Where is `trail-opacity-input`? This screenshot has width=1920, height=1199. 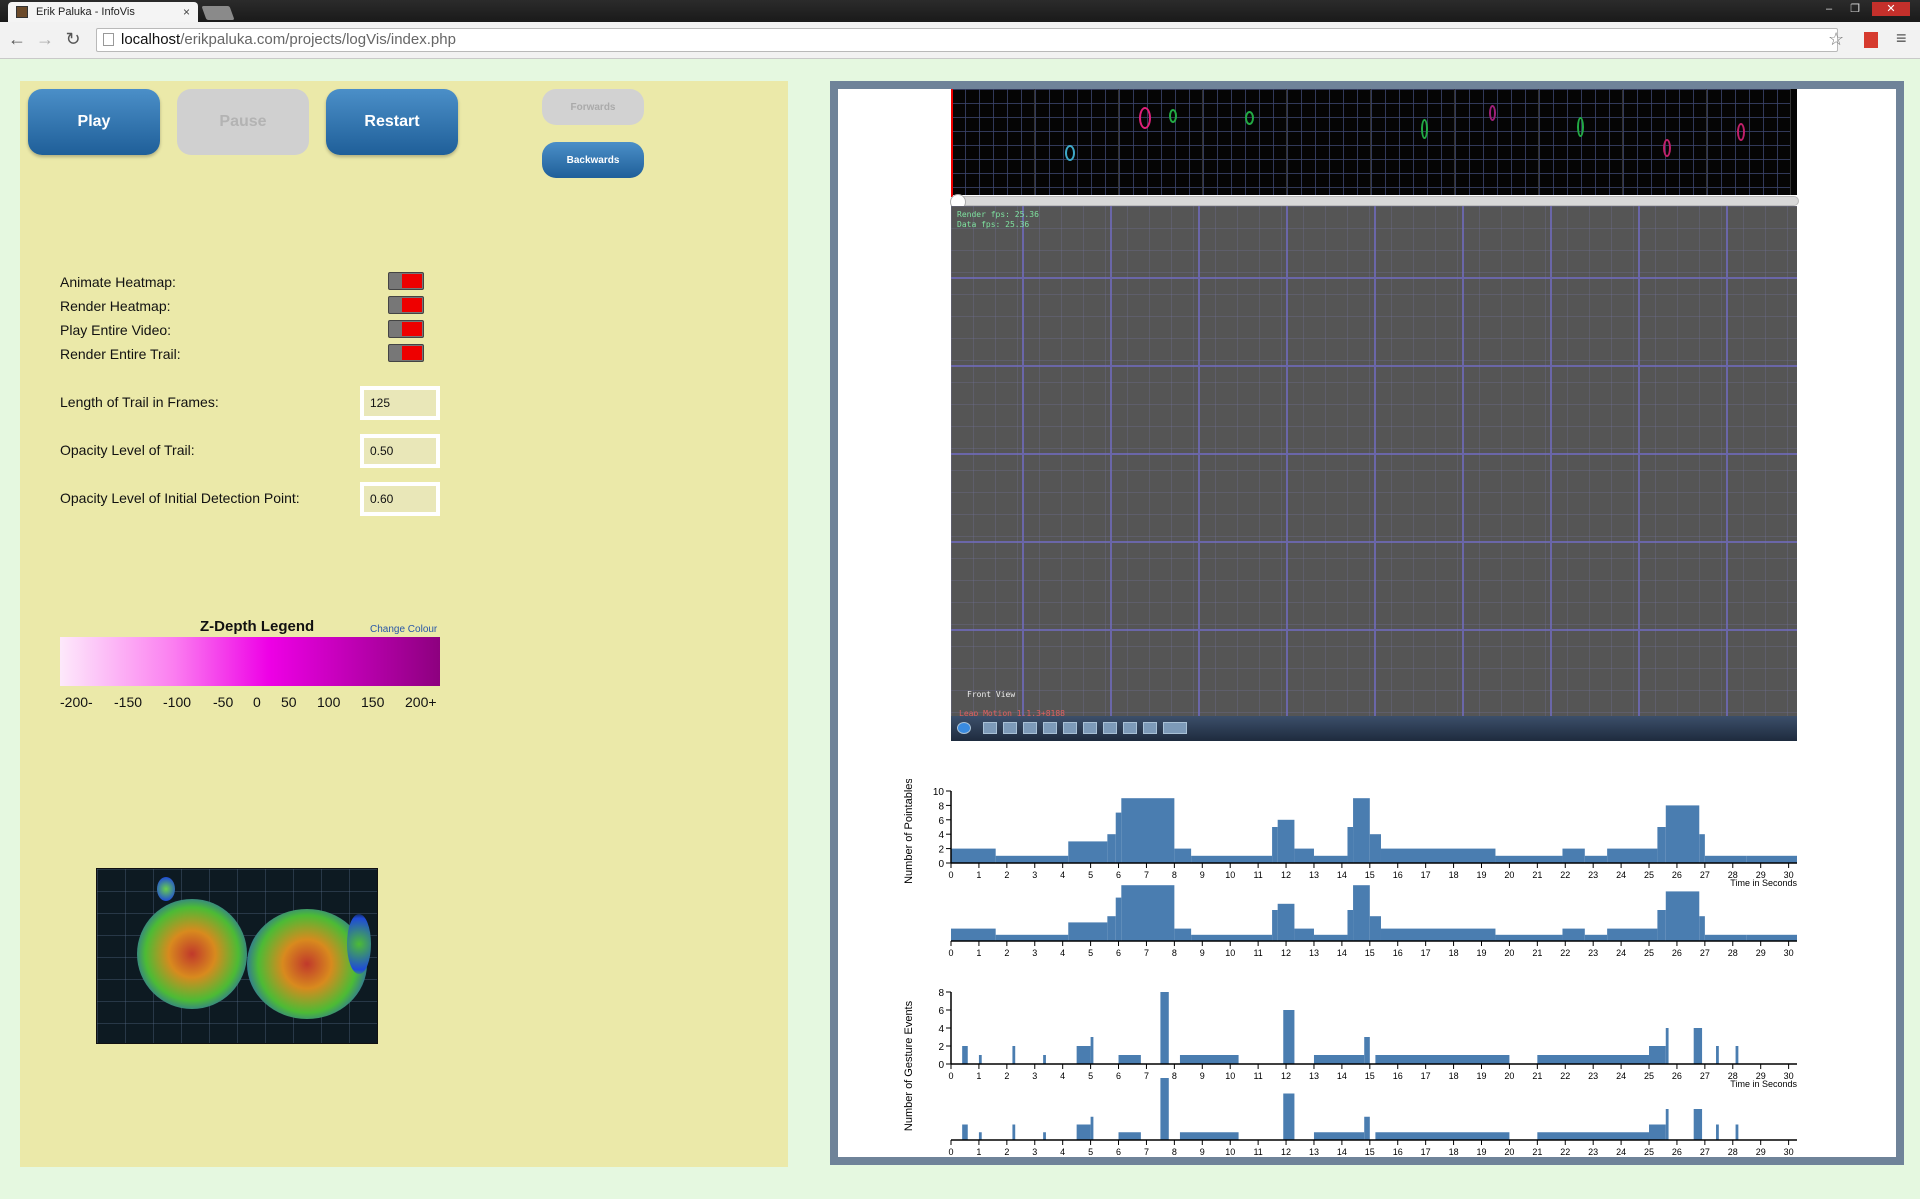 trail-opacity-input is located at coordinates (400, 451).